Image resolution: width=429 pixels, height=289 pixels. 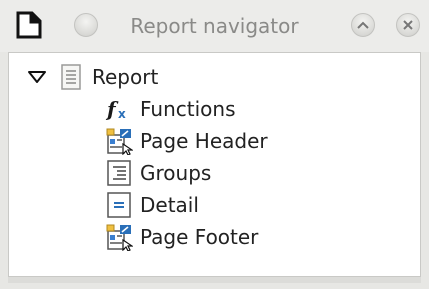 I want to click on svg-text: f, so click(x=112, y=109).